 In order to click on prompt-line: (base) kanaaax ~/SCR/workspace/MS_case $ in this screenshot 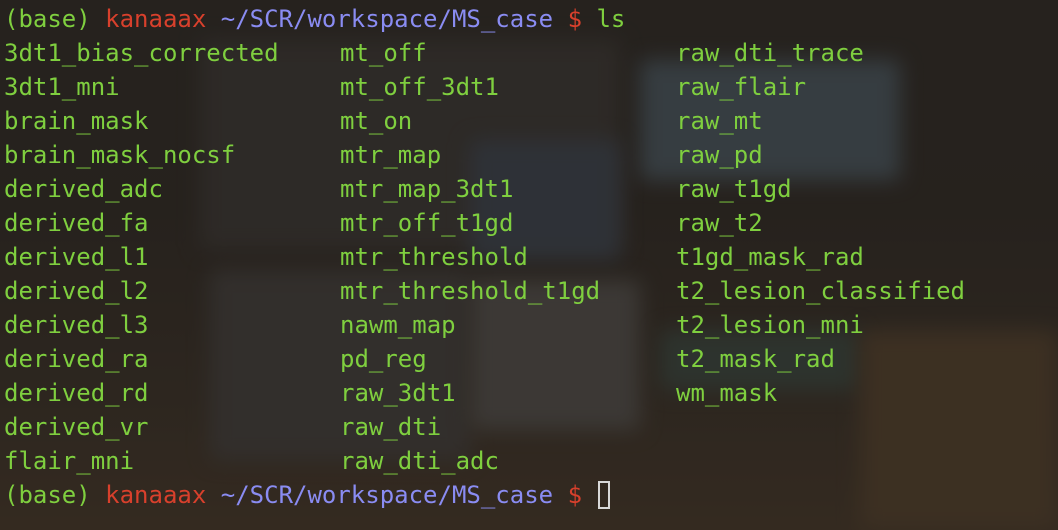, I will do `click(307, 495)`.